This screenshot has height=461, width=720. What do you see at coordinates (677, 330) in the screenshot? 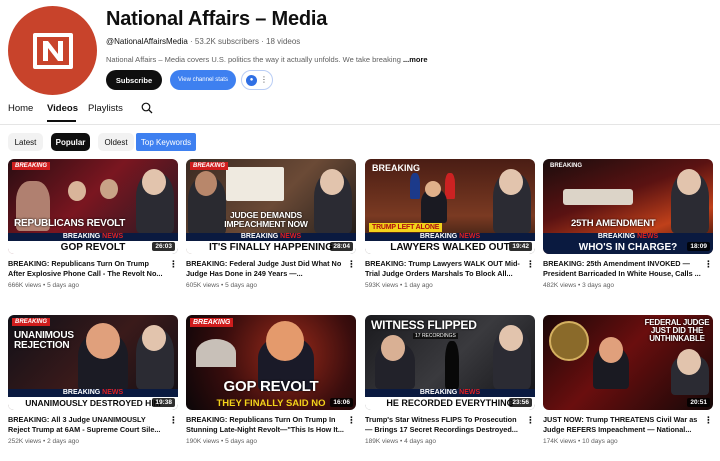
I see `thumbnail-headline: FEDERAL JUDGE JUST DID THE UNTHINKABLE` at bounding box center [677, 330].